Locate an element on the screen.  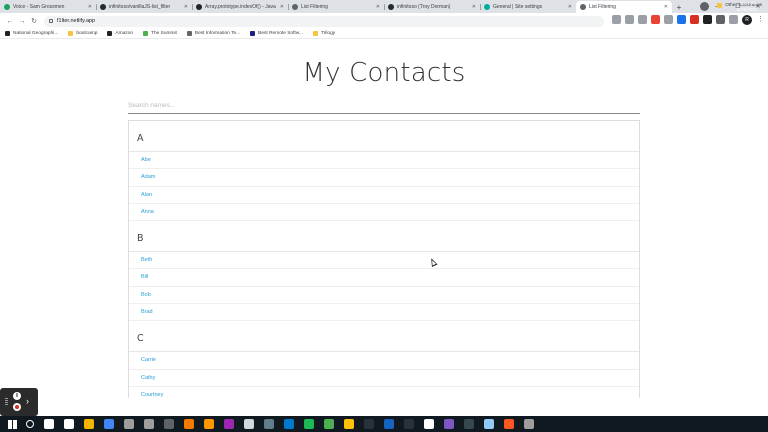
bookmark-item: bootcamp is located at coordinates (82, 33).